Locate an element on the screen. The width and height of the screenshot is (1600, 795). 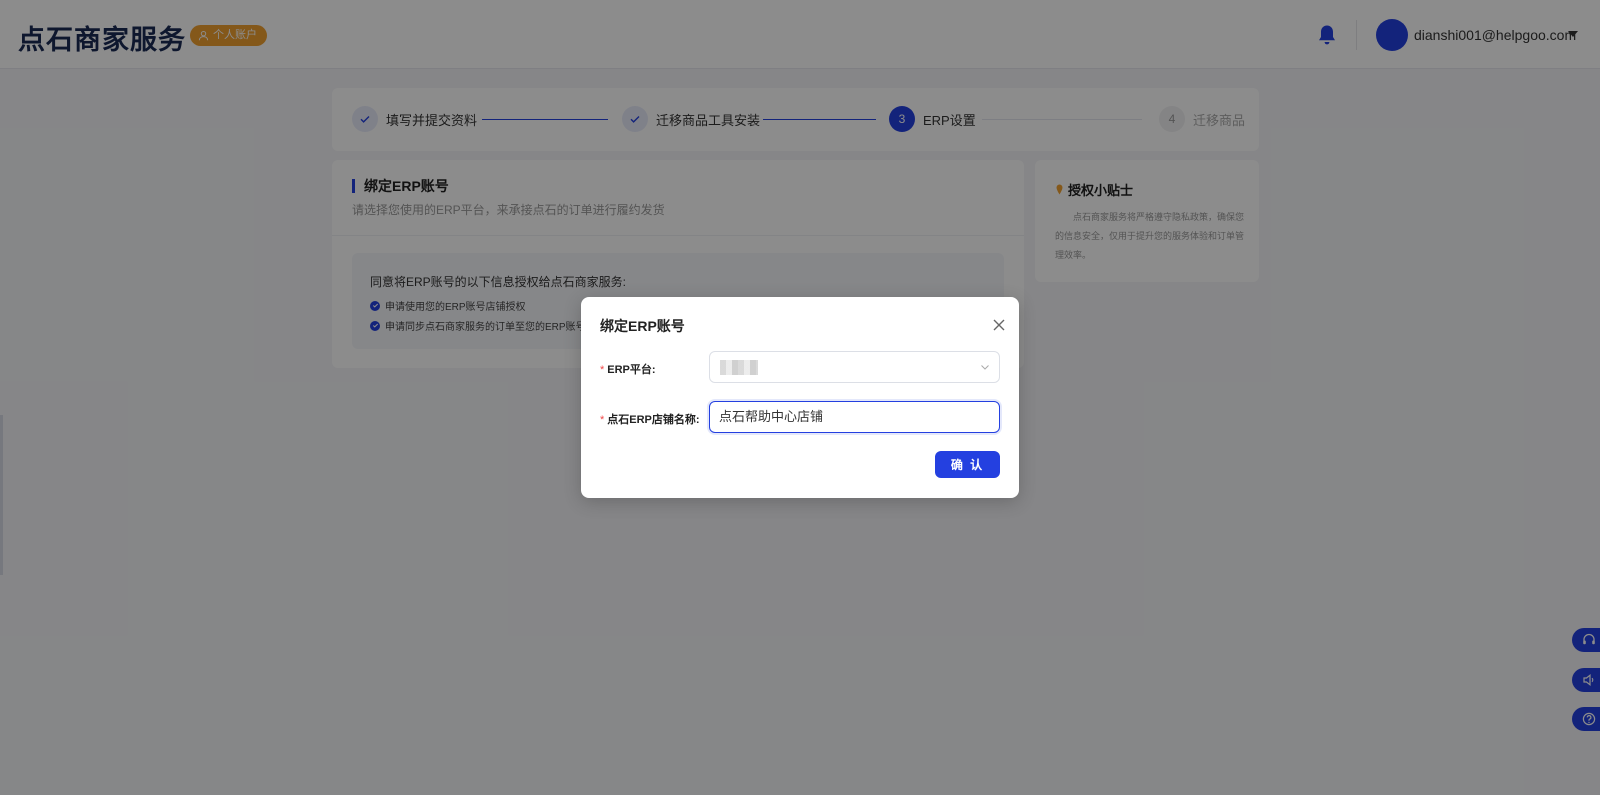
store-name-label: * 点石ERP店铺名称: is located at coordinates (650, 420).